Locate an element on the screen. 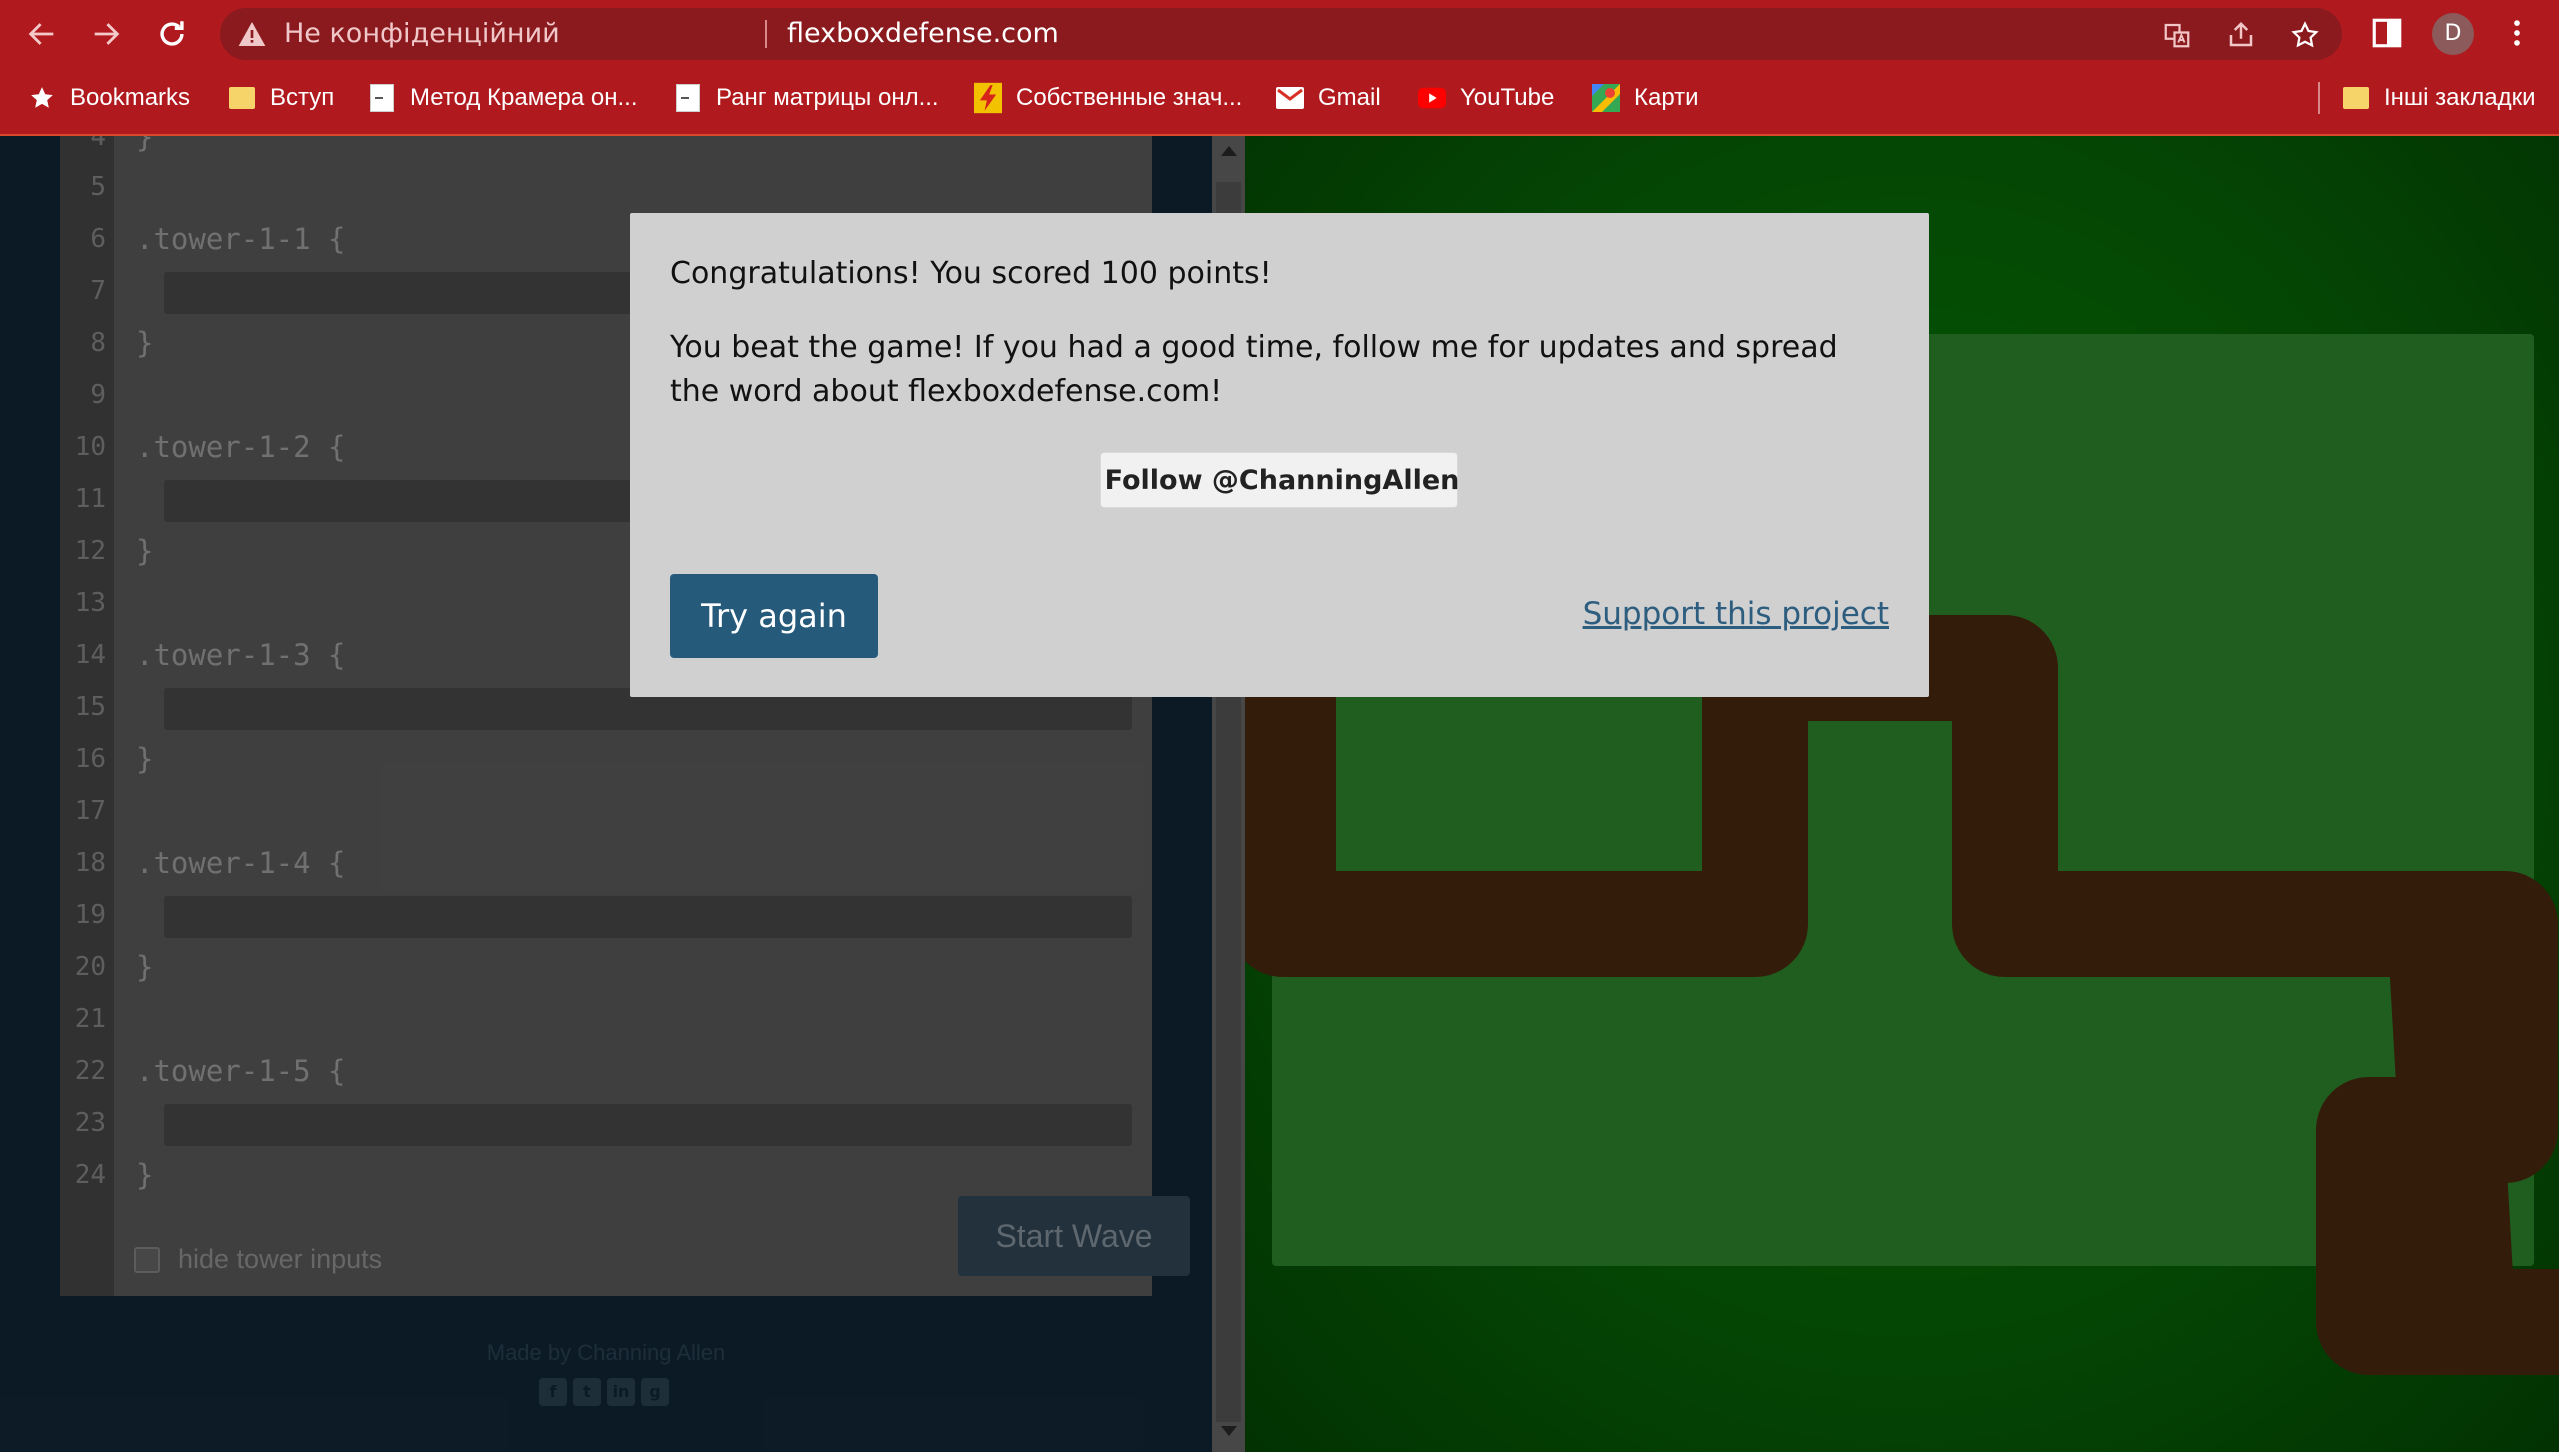 The width and height of the screenshot is (2559, 1452). profile-avatar: D is located at coordinates (2453, 34).